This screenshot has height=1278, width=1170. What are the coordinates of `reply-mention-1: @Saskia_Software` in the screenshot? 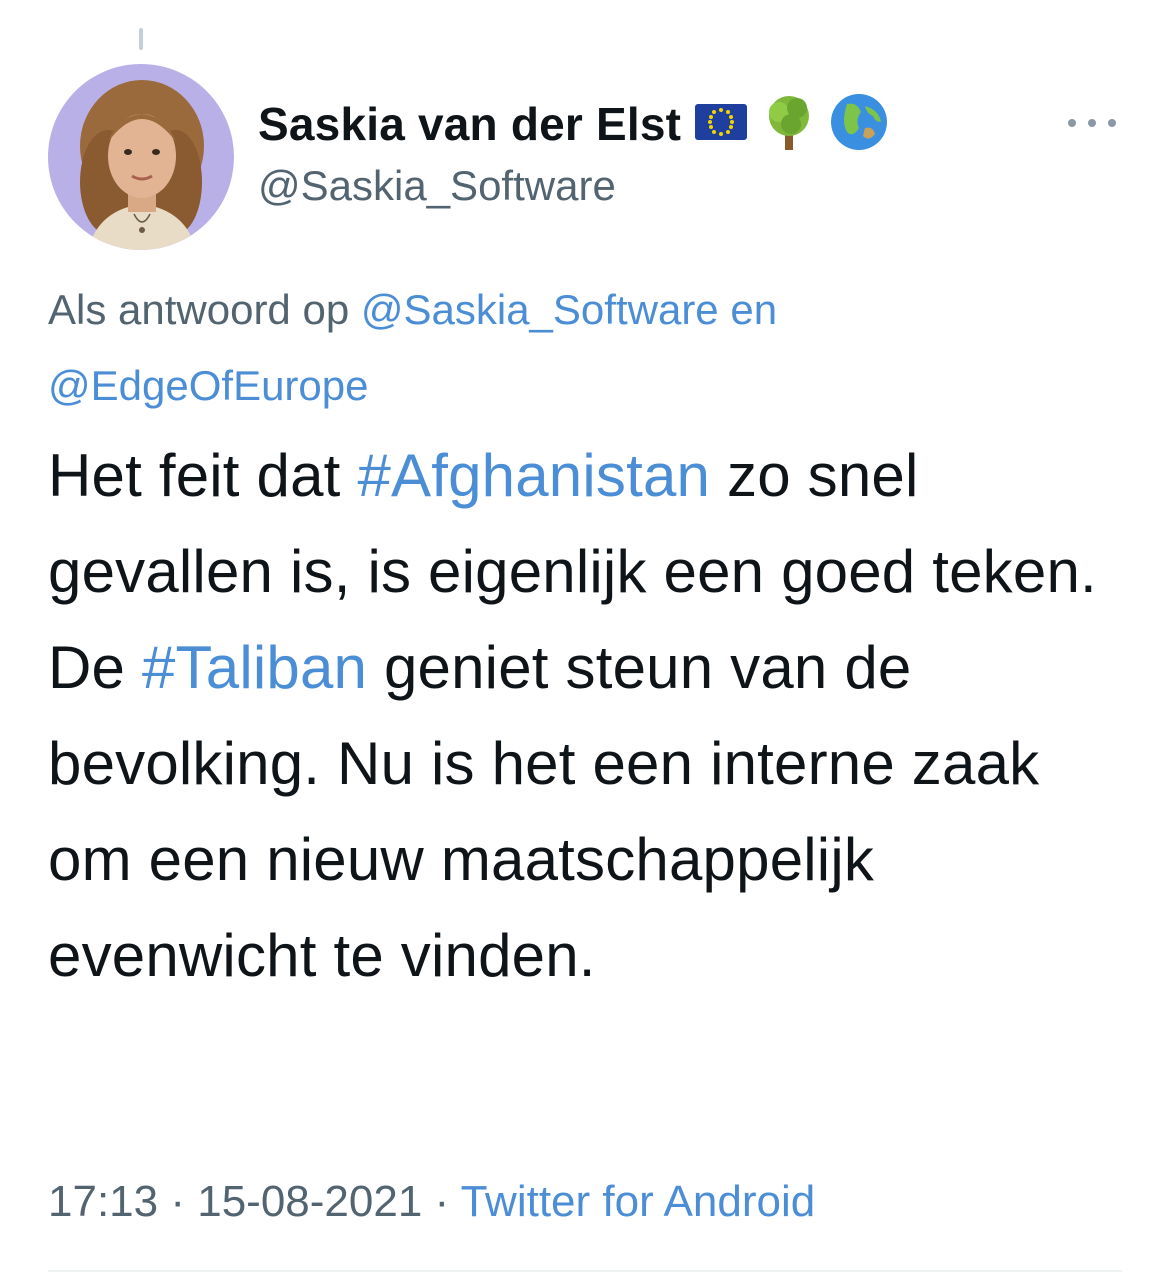 It's located at (540, 309).